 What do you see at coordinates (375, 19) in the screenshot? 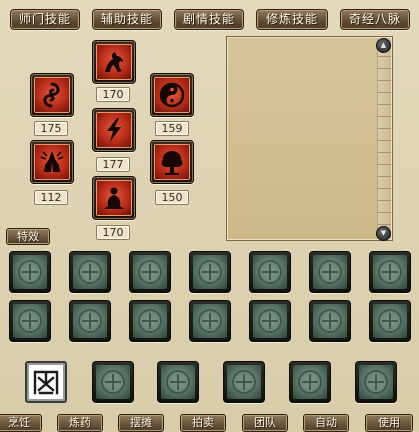
I see `tab-meridians: 奇经八脉` at bounding box center [375, 19].